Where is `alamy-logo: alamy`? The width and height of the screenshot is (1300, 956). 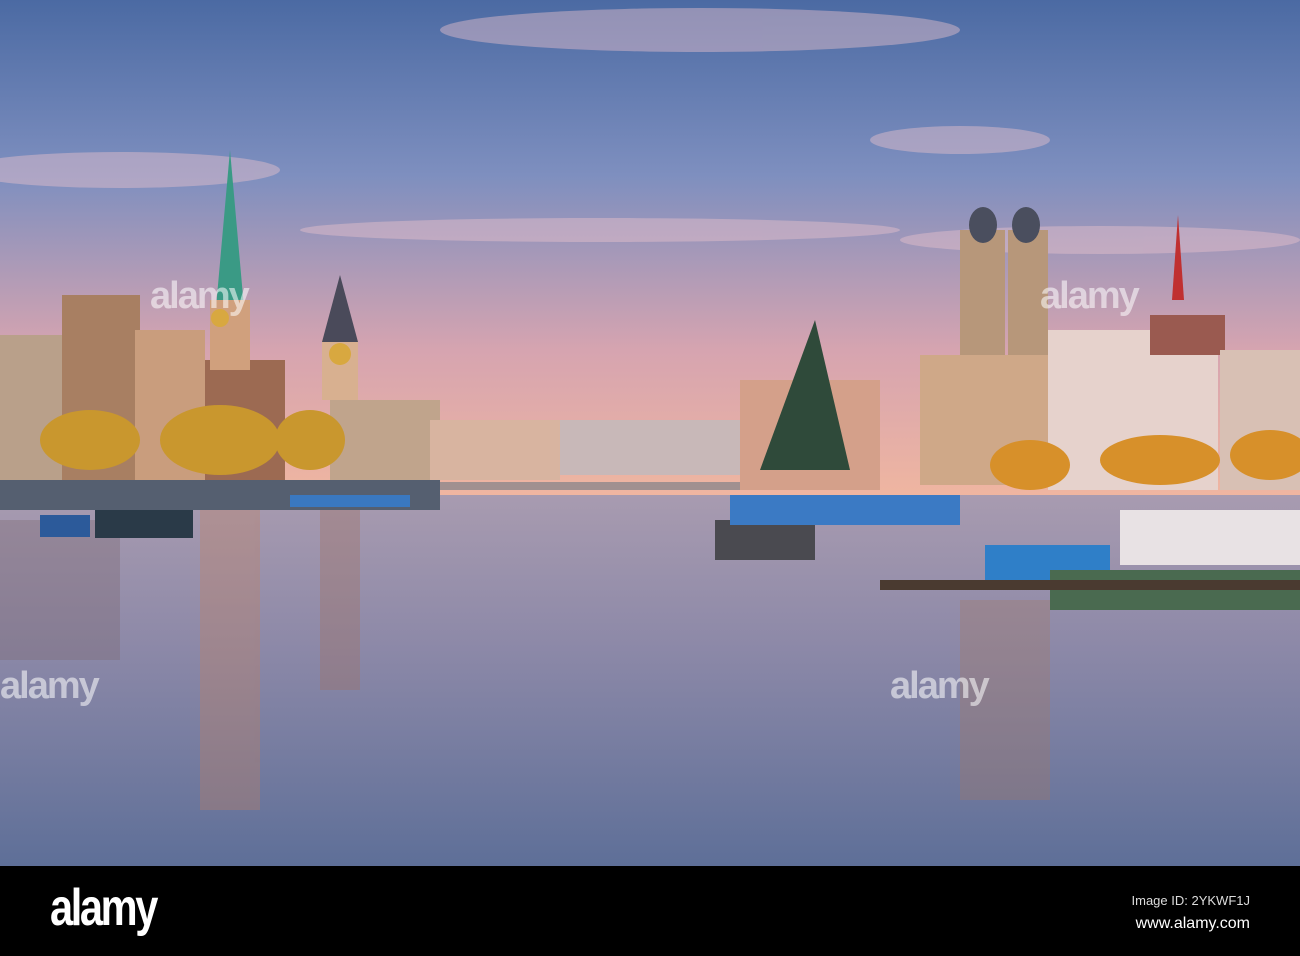
alamy-logo: alamy is located at coordinates (104, 908).